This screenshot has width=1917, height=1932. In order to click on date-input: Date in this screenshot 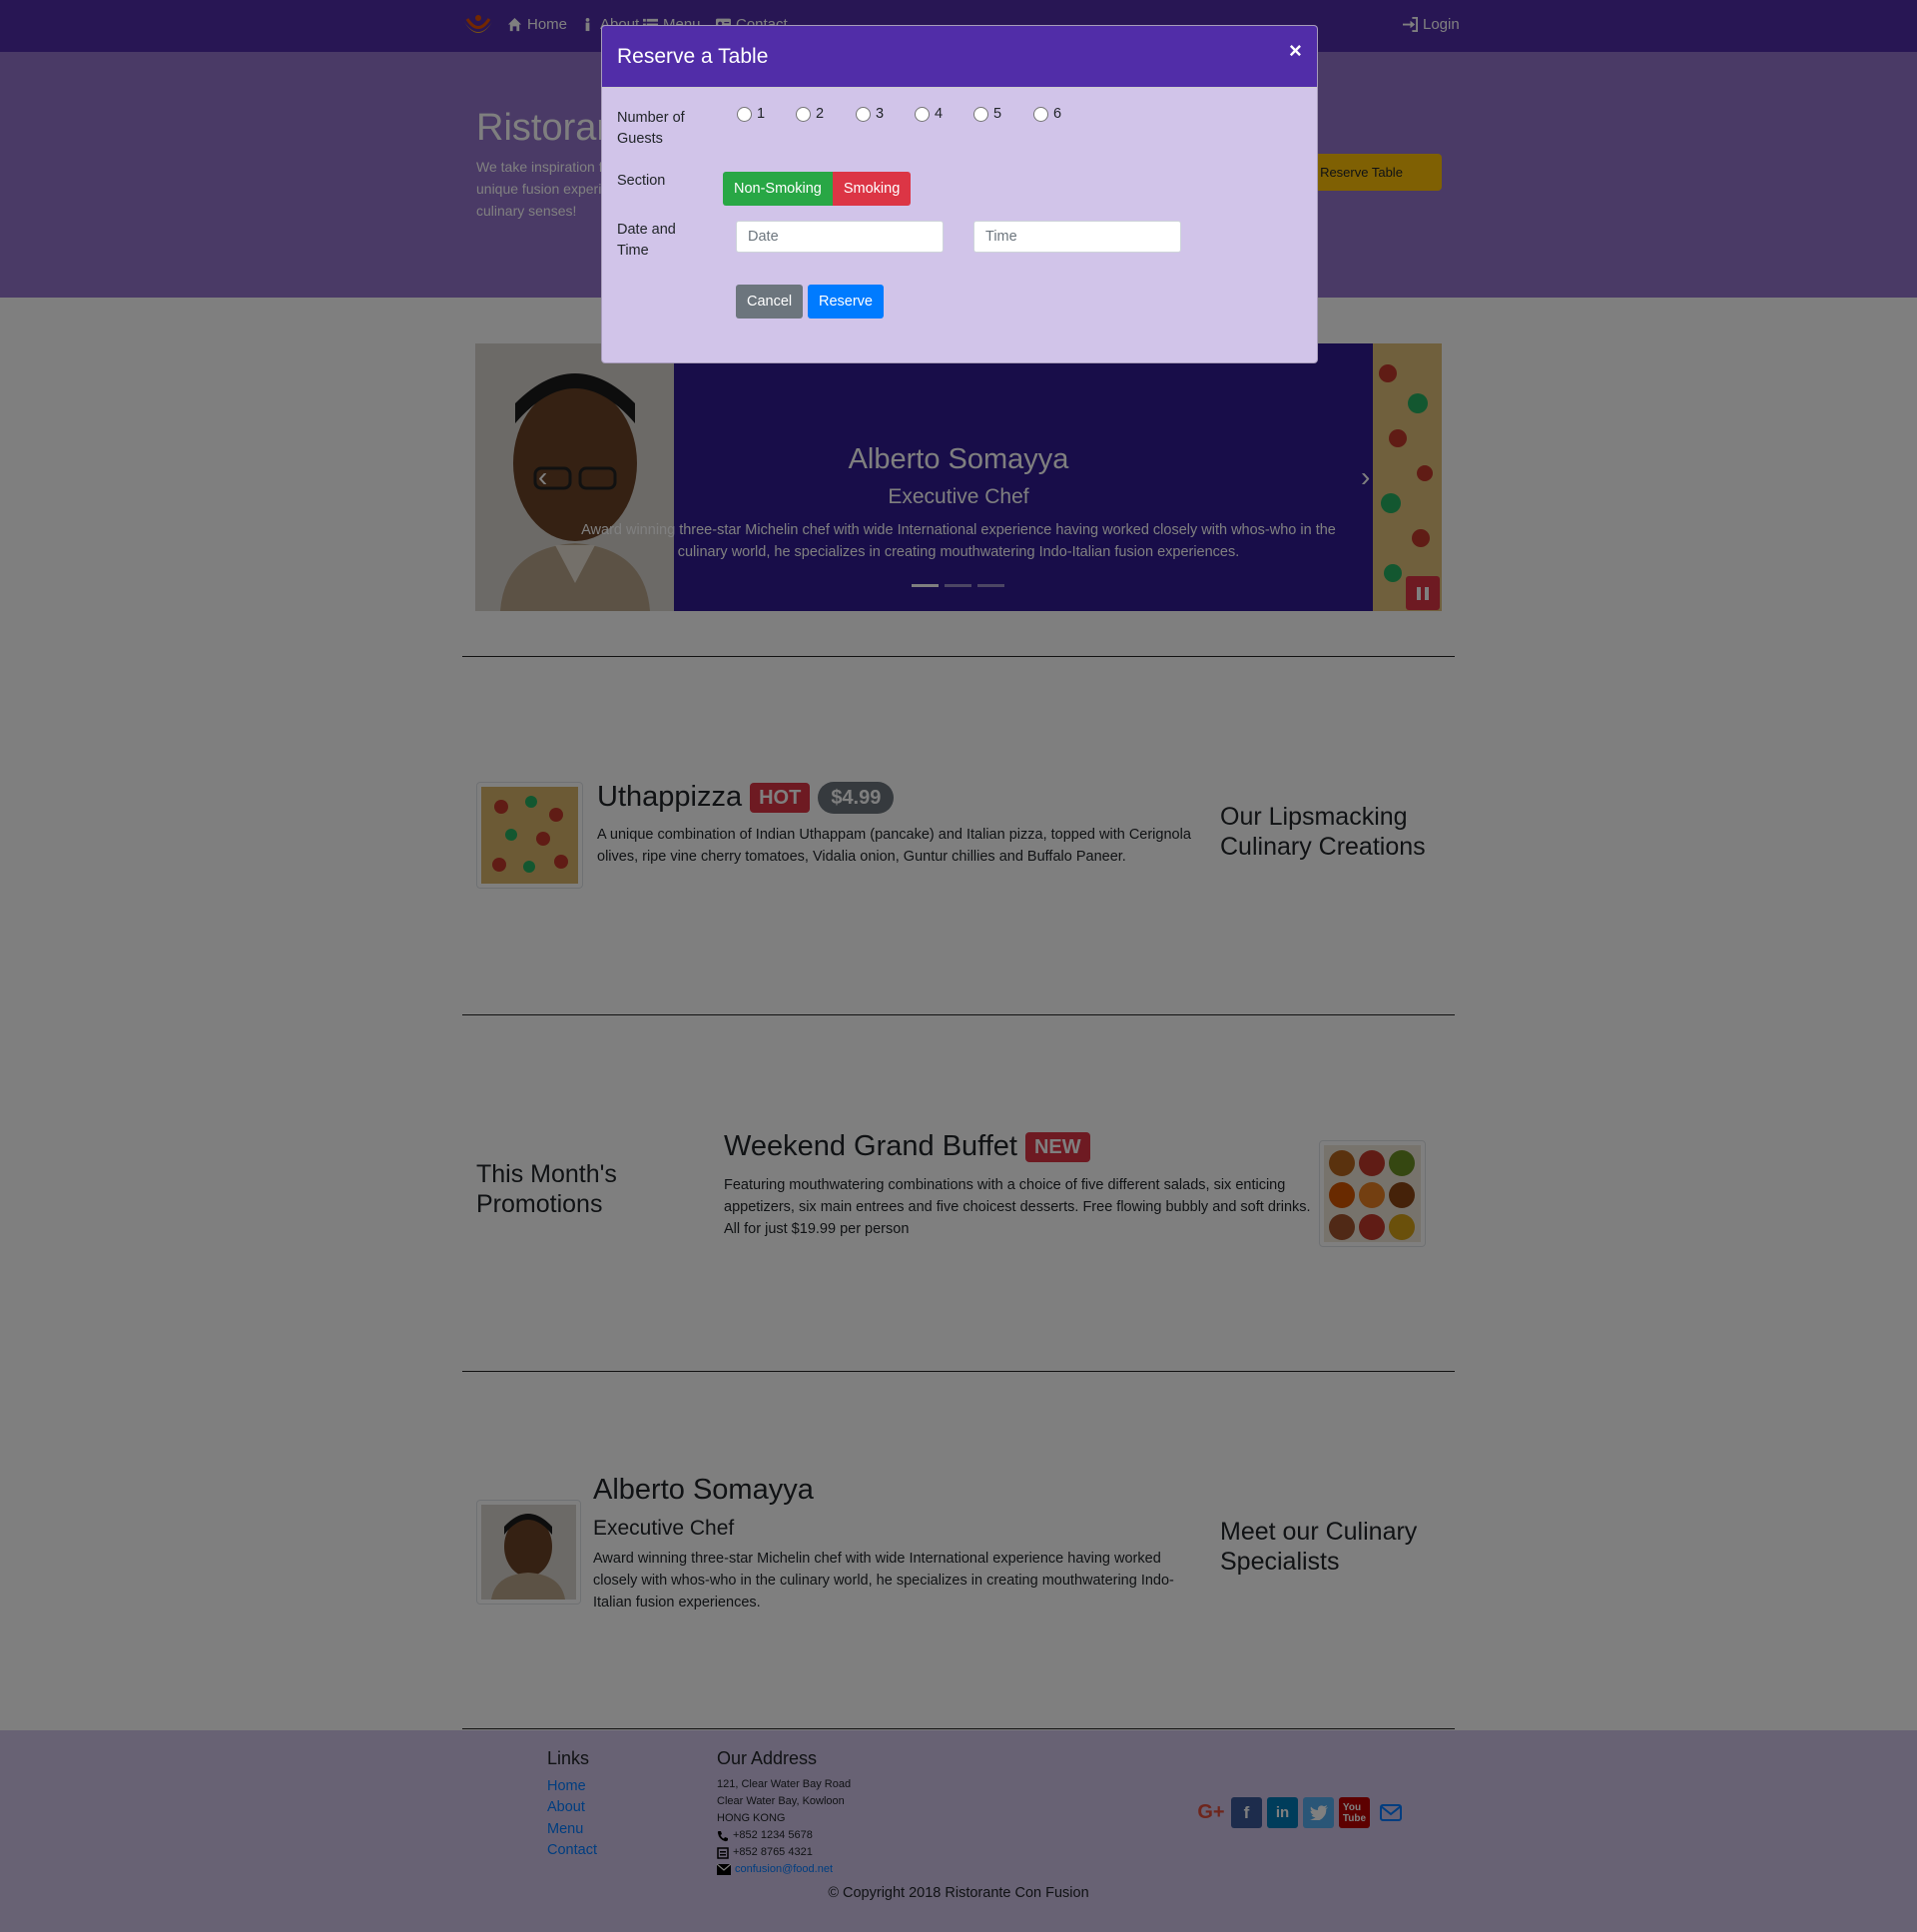, I will do `click(840, 237)`.